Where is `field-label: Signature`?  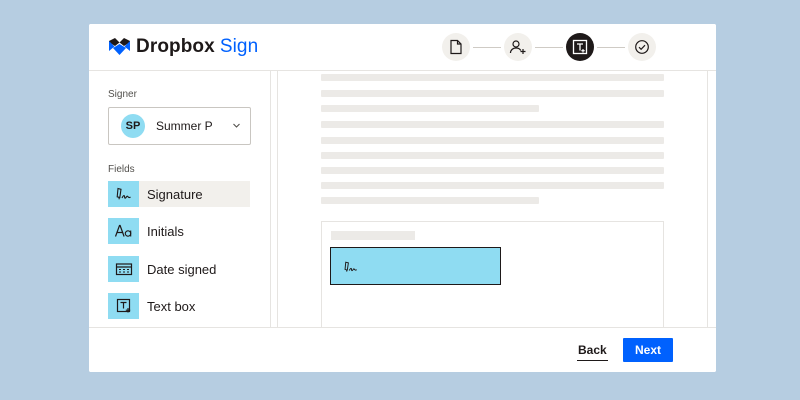
field-label: Signature is located at coordinates (175, 194).